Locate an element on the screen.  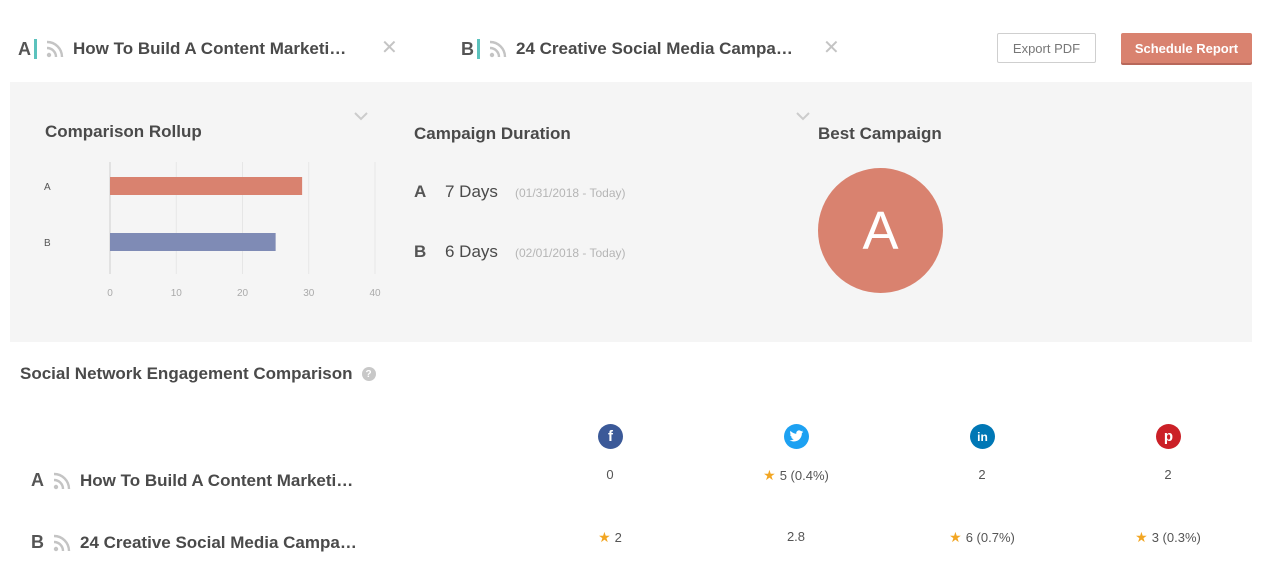
row-letter: B is located at coordinates (37, 542).